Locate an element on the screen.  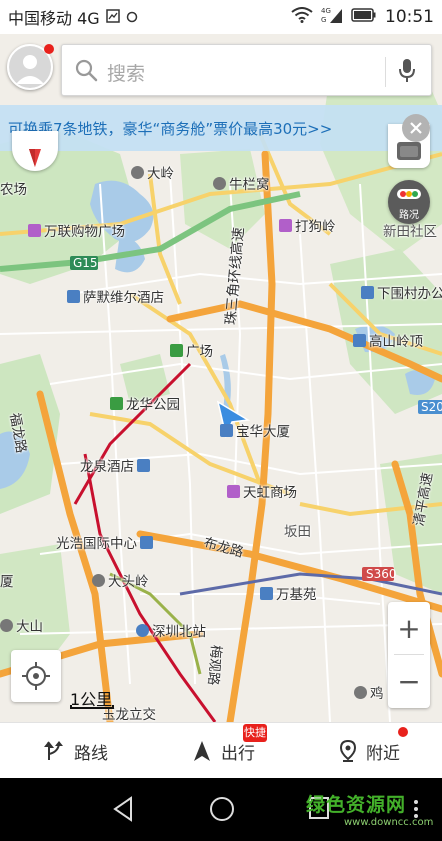
clock: 10:51 is located at coordinates (409, 17).